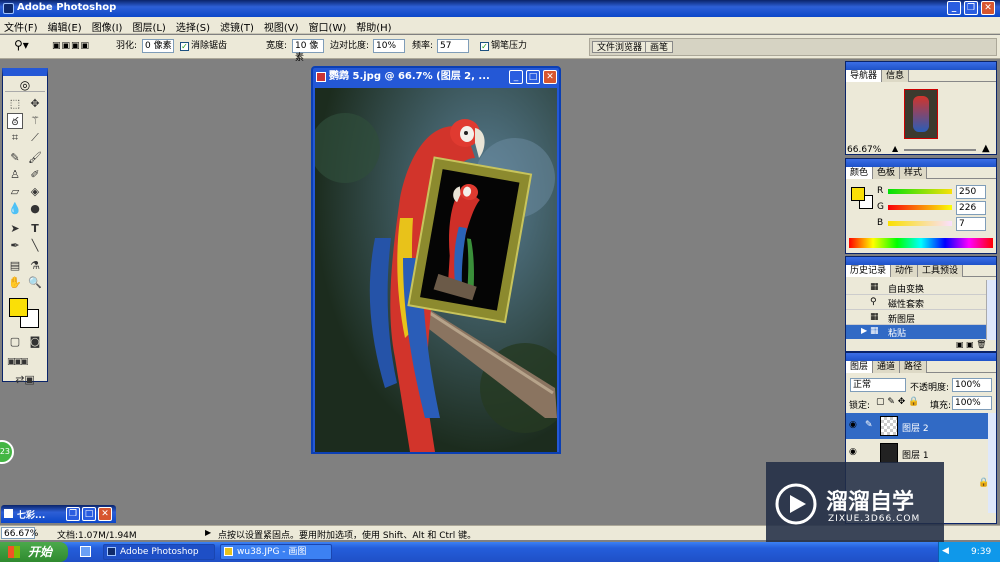 The width and height of the screenshot is (1000, 562). Describe the element at coordinates (159, 552) in the screenshot. I see `taskbar-item-photoshop: Adobe Photoshop` at that location.